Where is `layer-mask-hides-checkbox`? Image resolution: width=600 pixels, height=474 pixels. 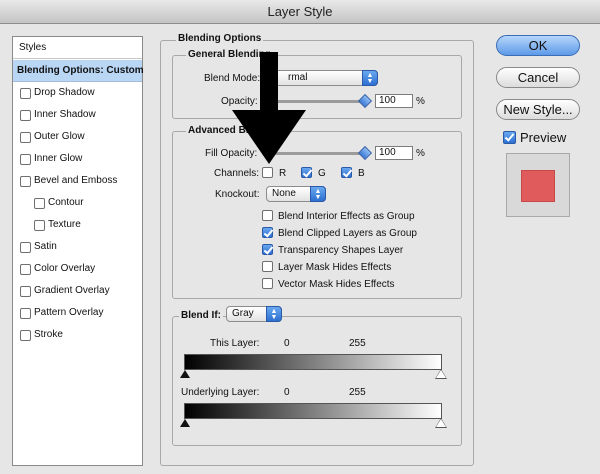
layer-mask-hides-checkbox is located at coordinates (267, 266).